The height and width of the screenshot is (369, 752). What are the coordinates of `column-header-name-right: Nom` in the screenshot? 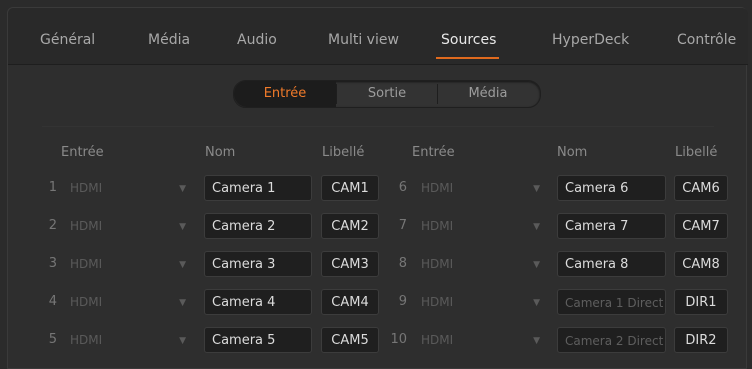 It's located at (572, 152).